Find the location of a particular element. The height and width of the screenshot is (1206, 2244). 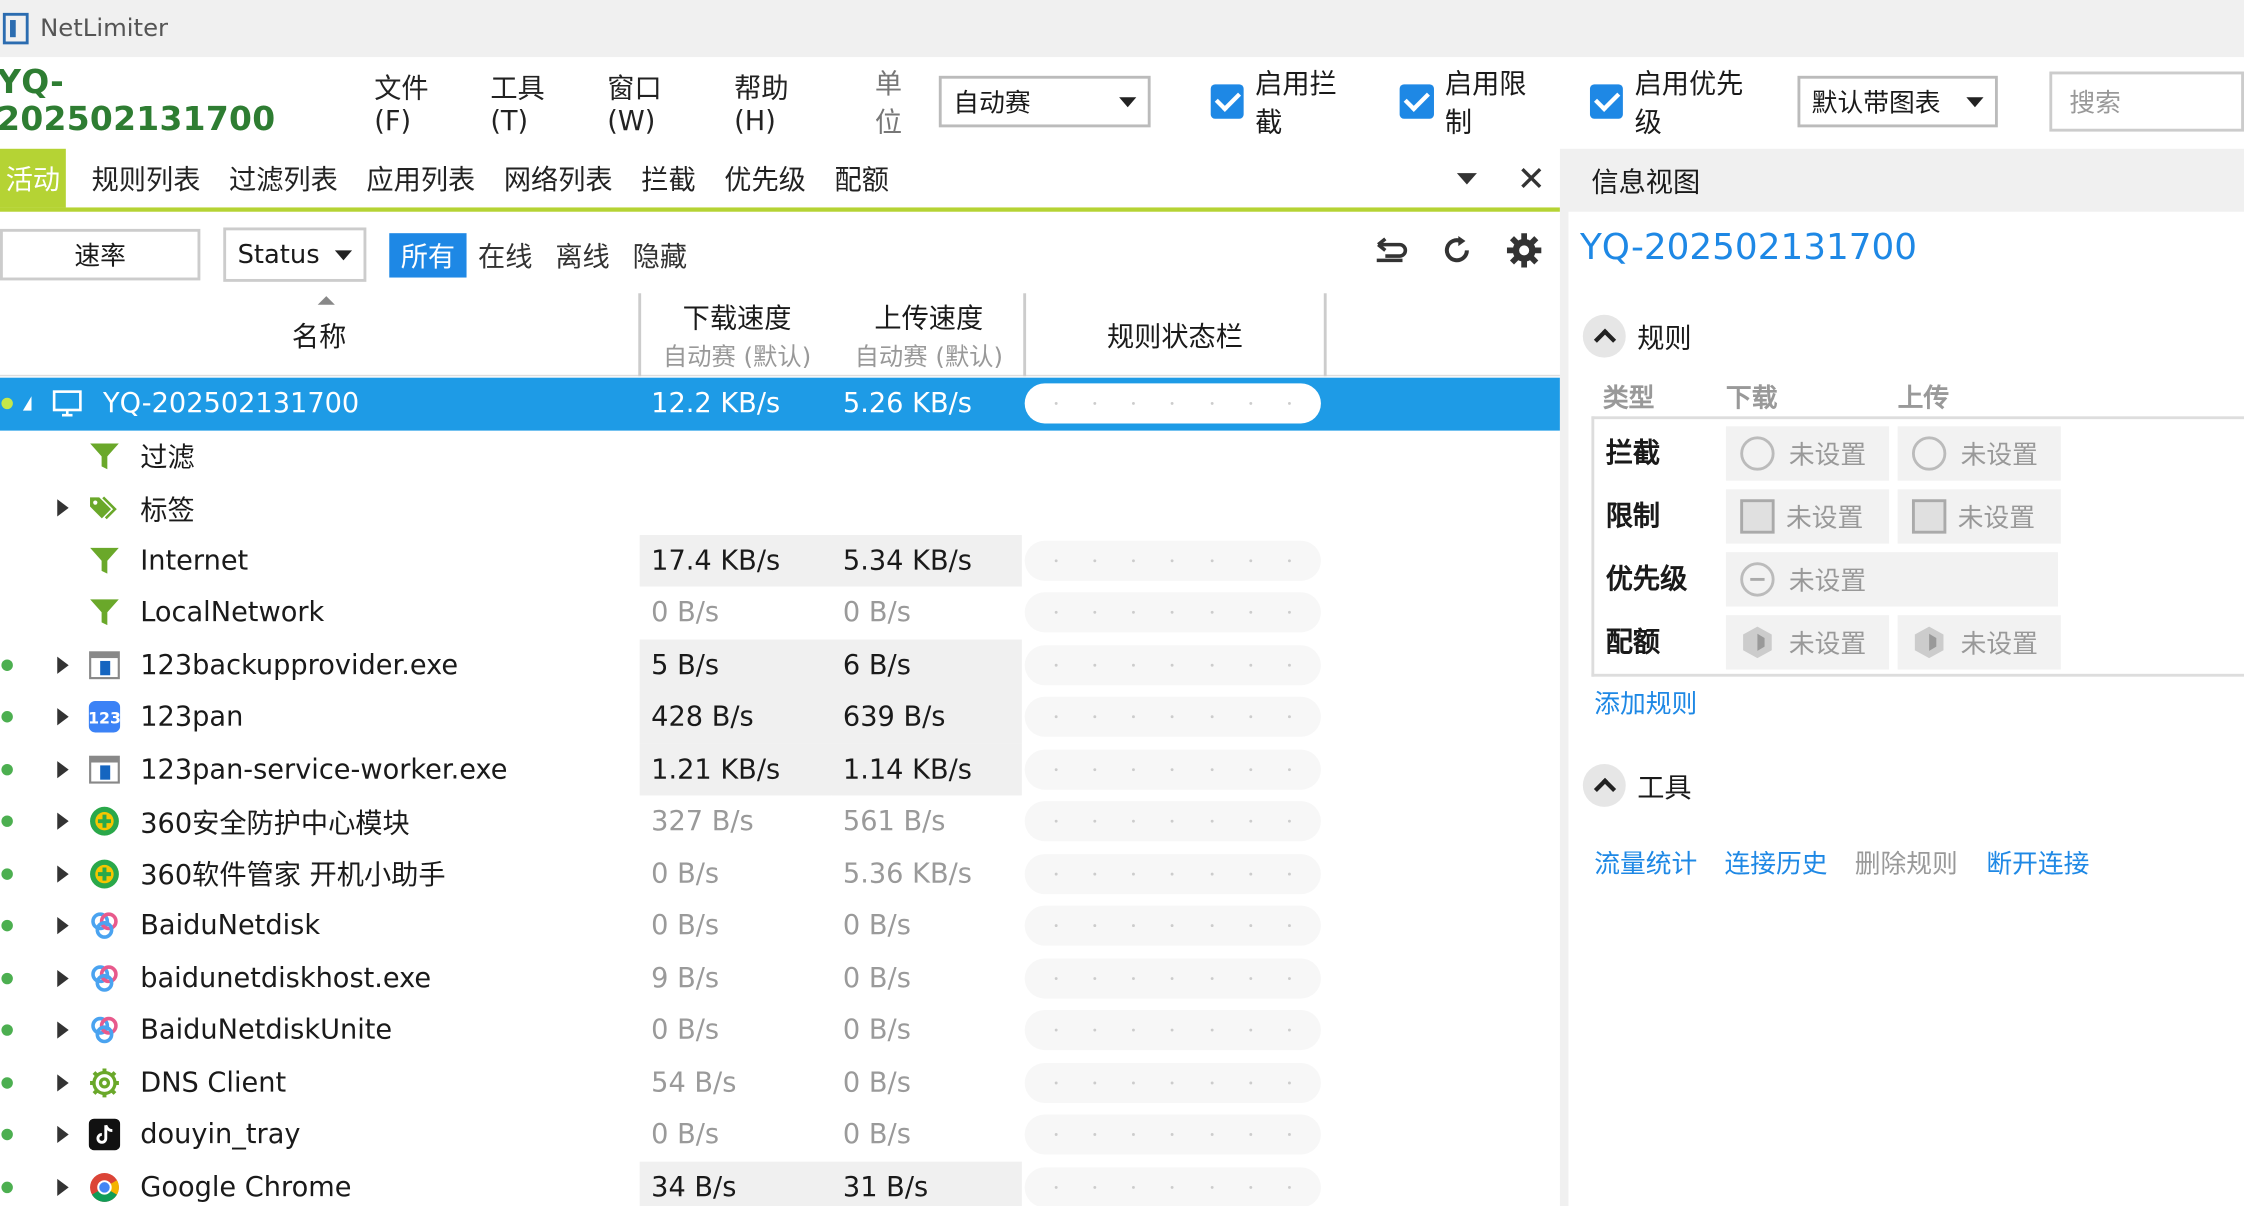

status-select: Status is located at coordinates (295, 254).